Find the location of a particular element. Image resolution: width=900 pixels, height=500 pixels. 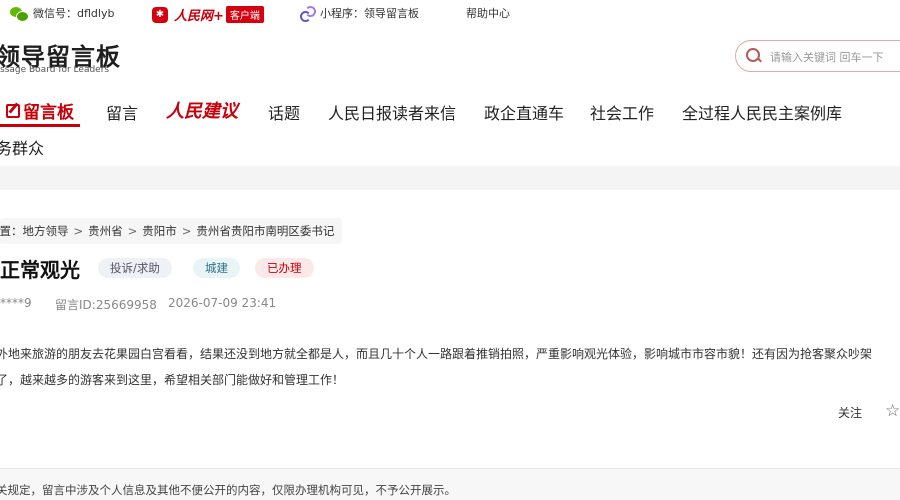

edit-icon is located at coordinates (13, 110).